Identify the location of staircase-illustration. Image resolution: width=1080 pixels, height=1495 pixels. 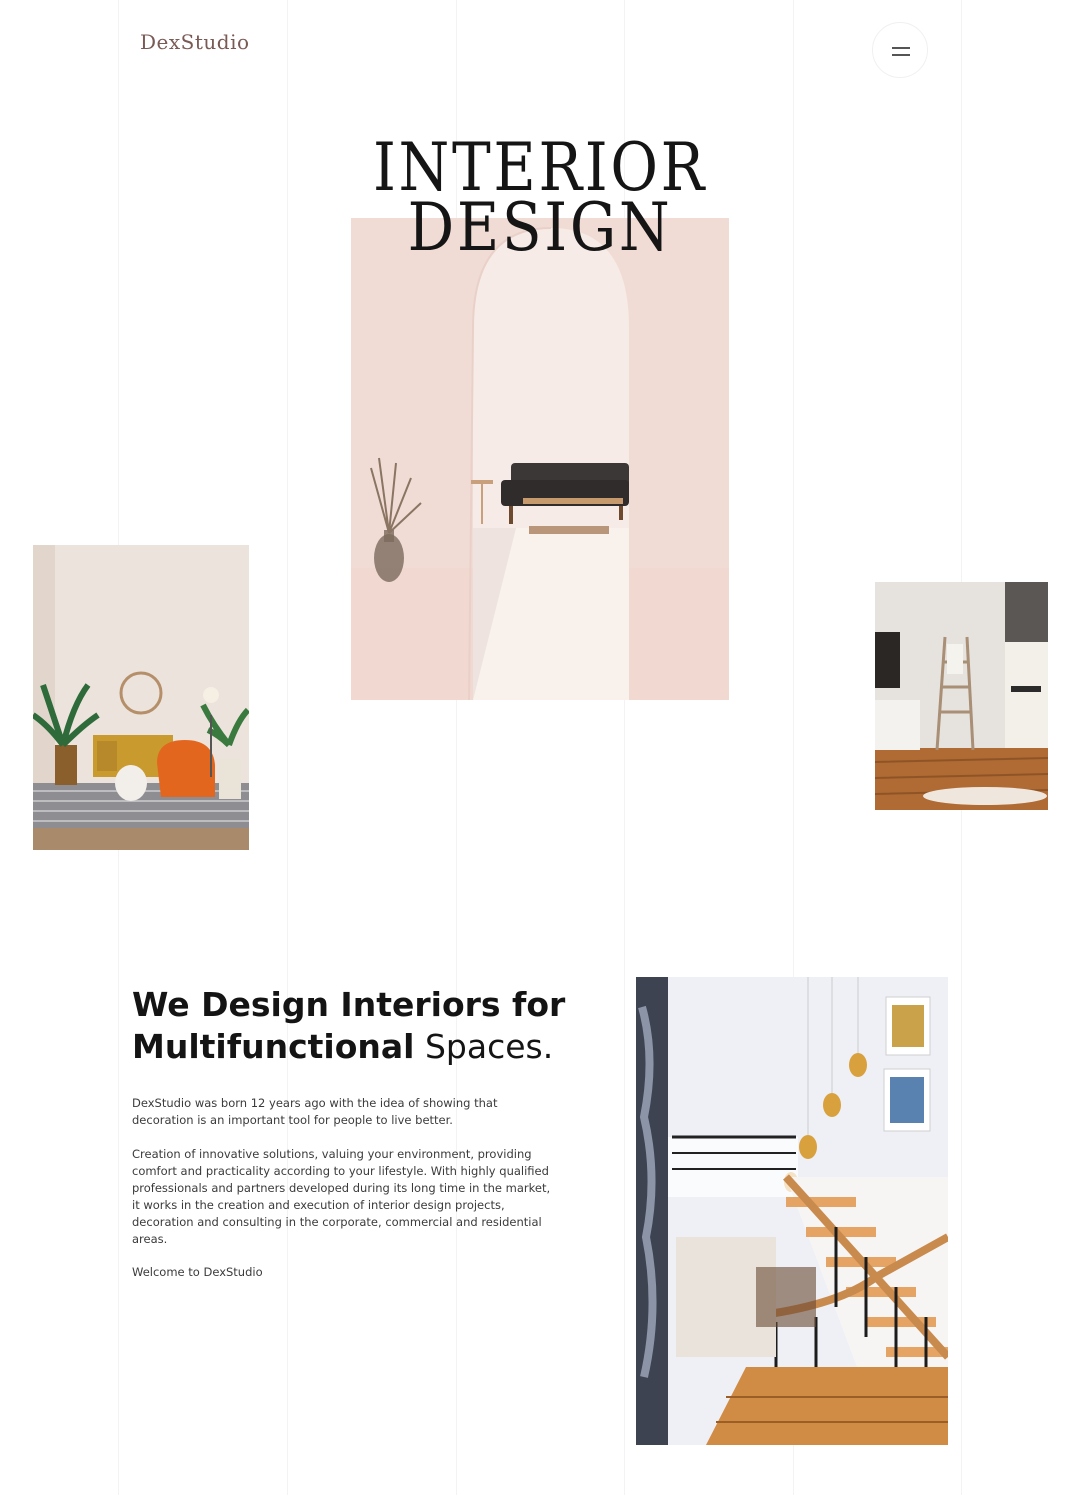
(792, 1211).